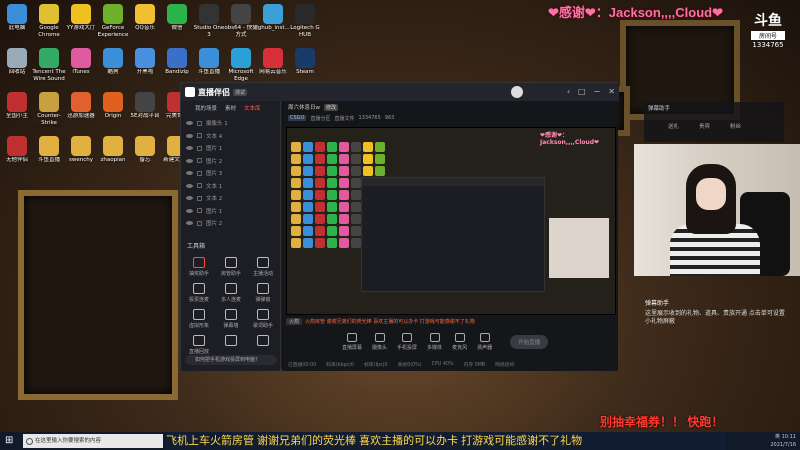 This screenshot has width=800, height=450. Describe the element at coordinates (305, 62) in the screenshot. I see `desktop-icon: Steam` at that location.